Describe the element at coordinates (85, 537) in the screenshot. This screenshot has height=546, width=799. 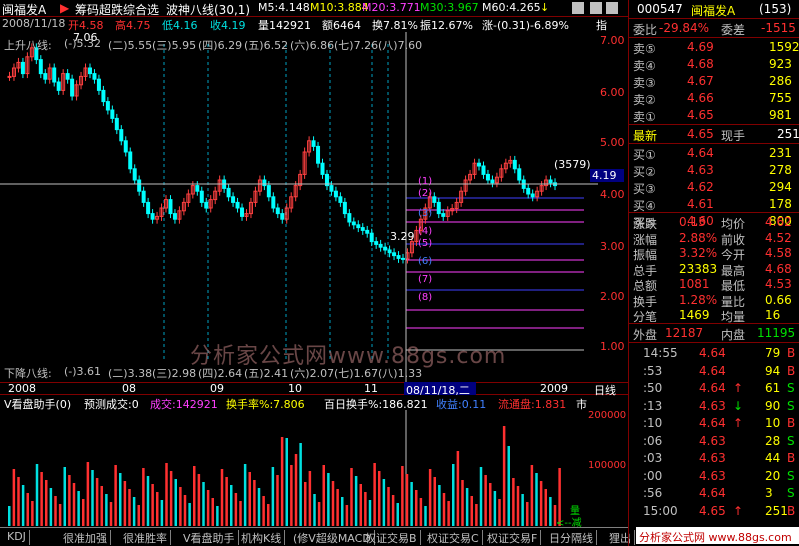
I see `indicator-tab: 很准加强` at that location.